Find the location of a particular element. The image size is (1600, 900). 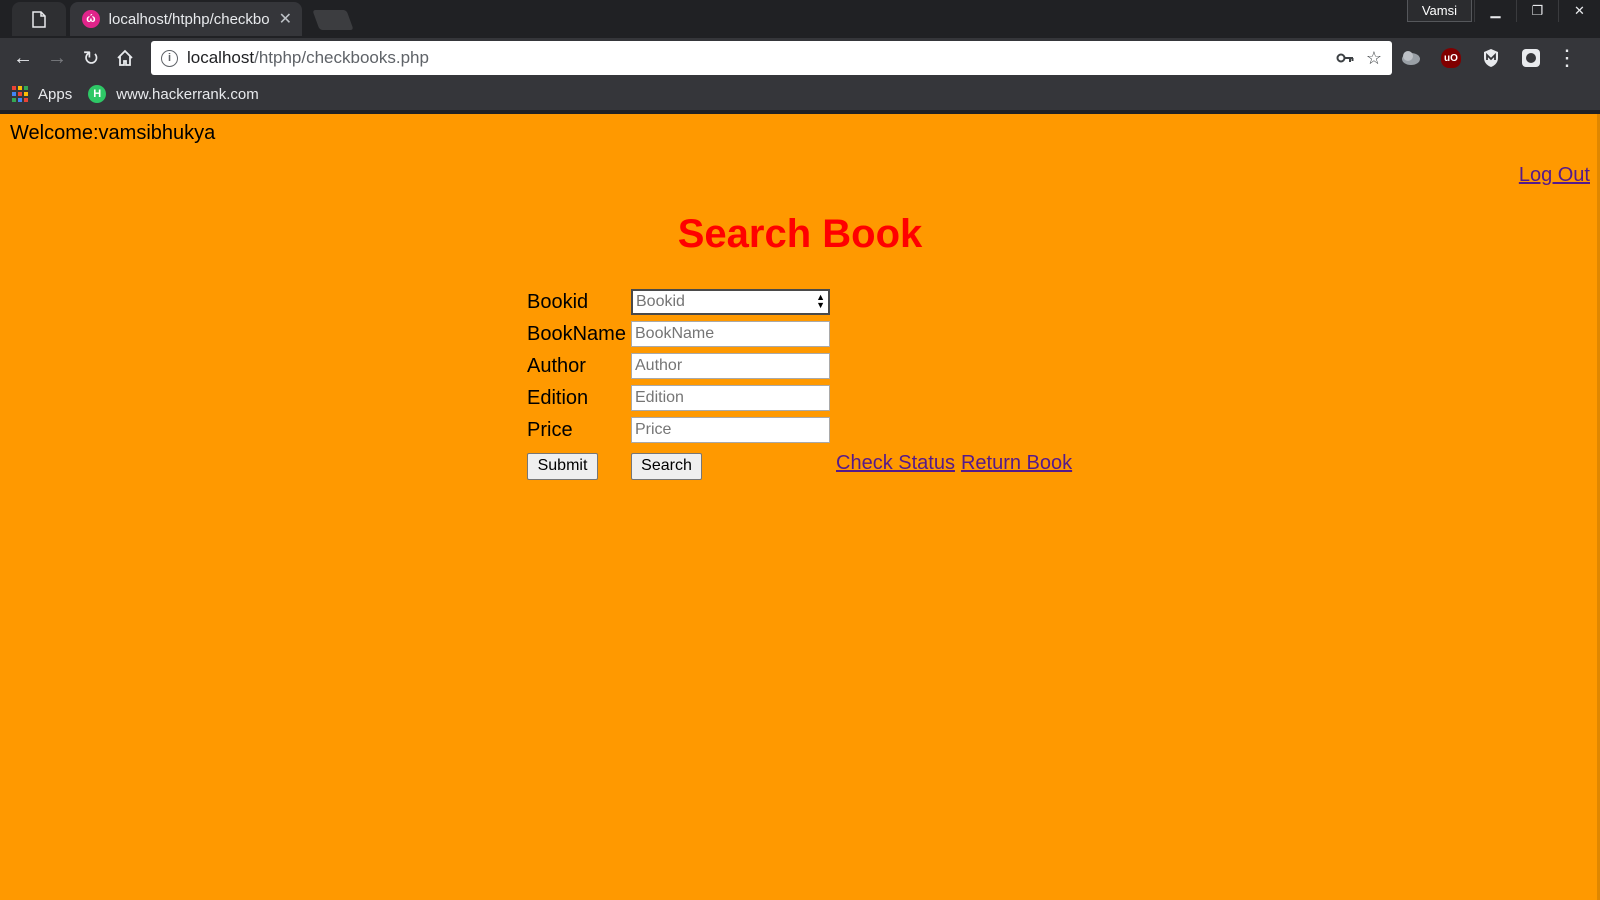

price-label: Price is located at coordinates (550, 429).